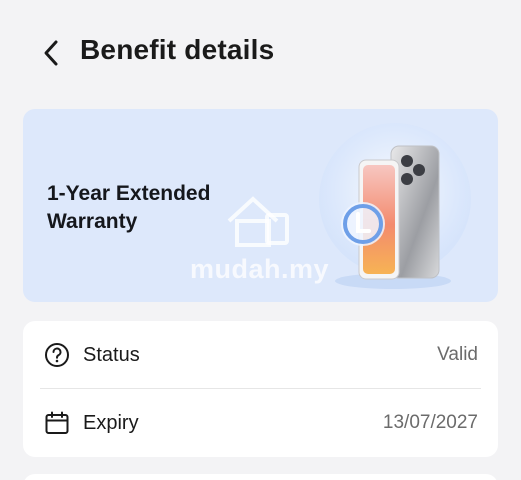 This screenshot has height=480, width=521. Describe the element at coordinates (258, 221) in the screenshot. I see `watermark-logo-icon` at that location.